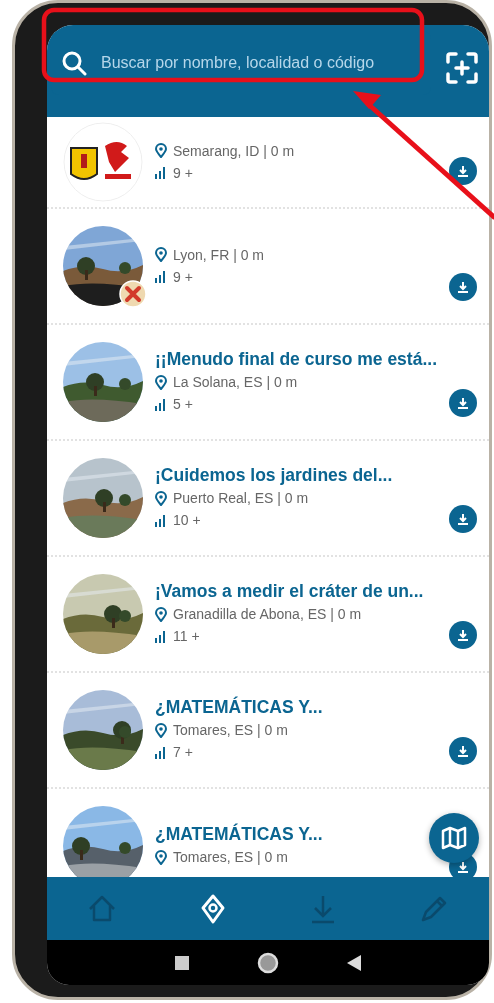  Describe the element at coordinates (74, 63) in the screenshot. I see `search-icon` at that location.